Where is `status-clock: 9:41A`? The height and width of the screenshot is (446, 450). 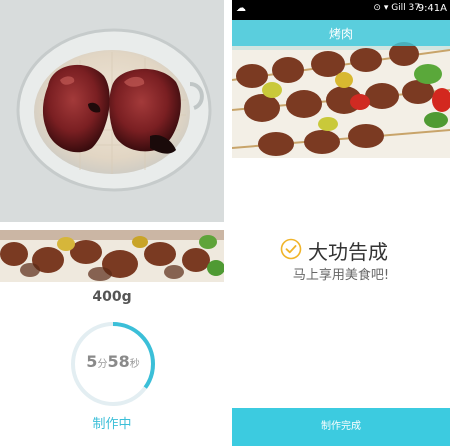 status-clock: 9:41A is located at coordinates (432, 8).